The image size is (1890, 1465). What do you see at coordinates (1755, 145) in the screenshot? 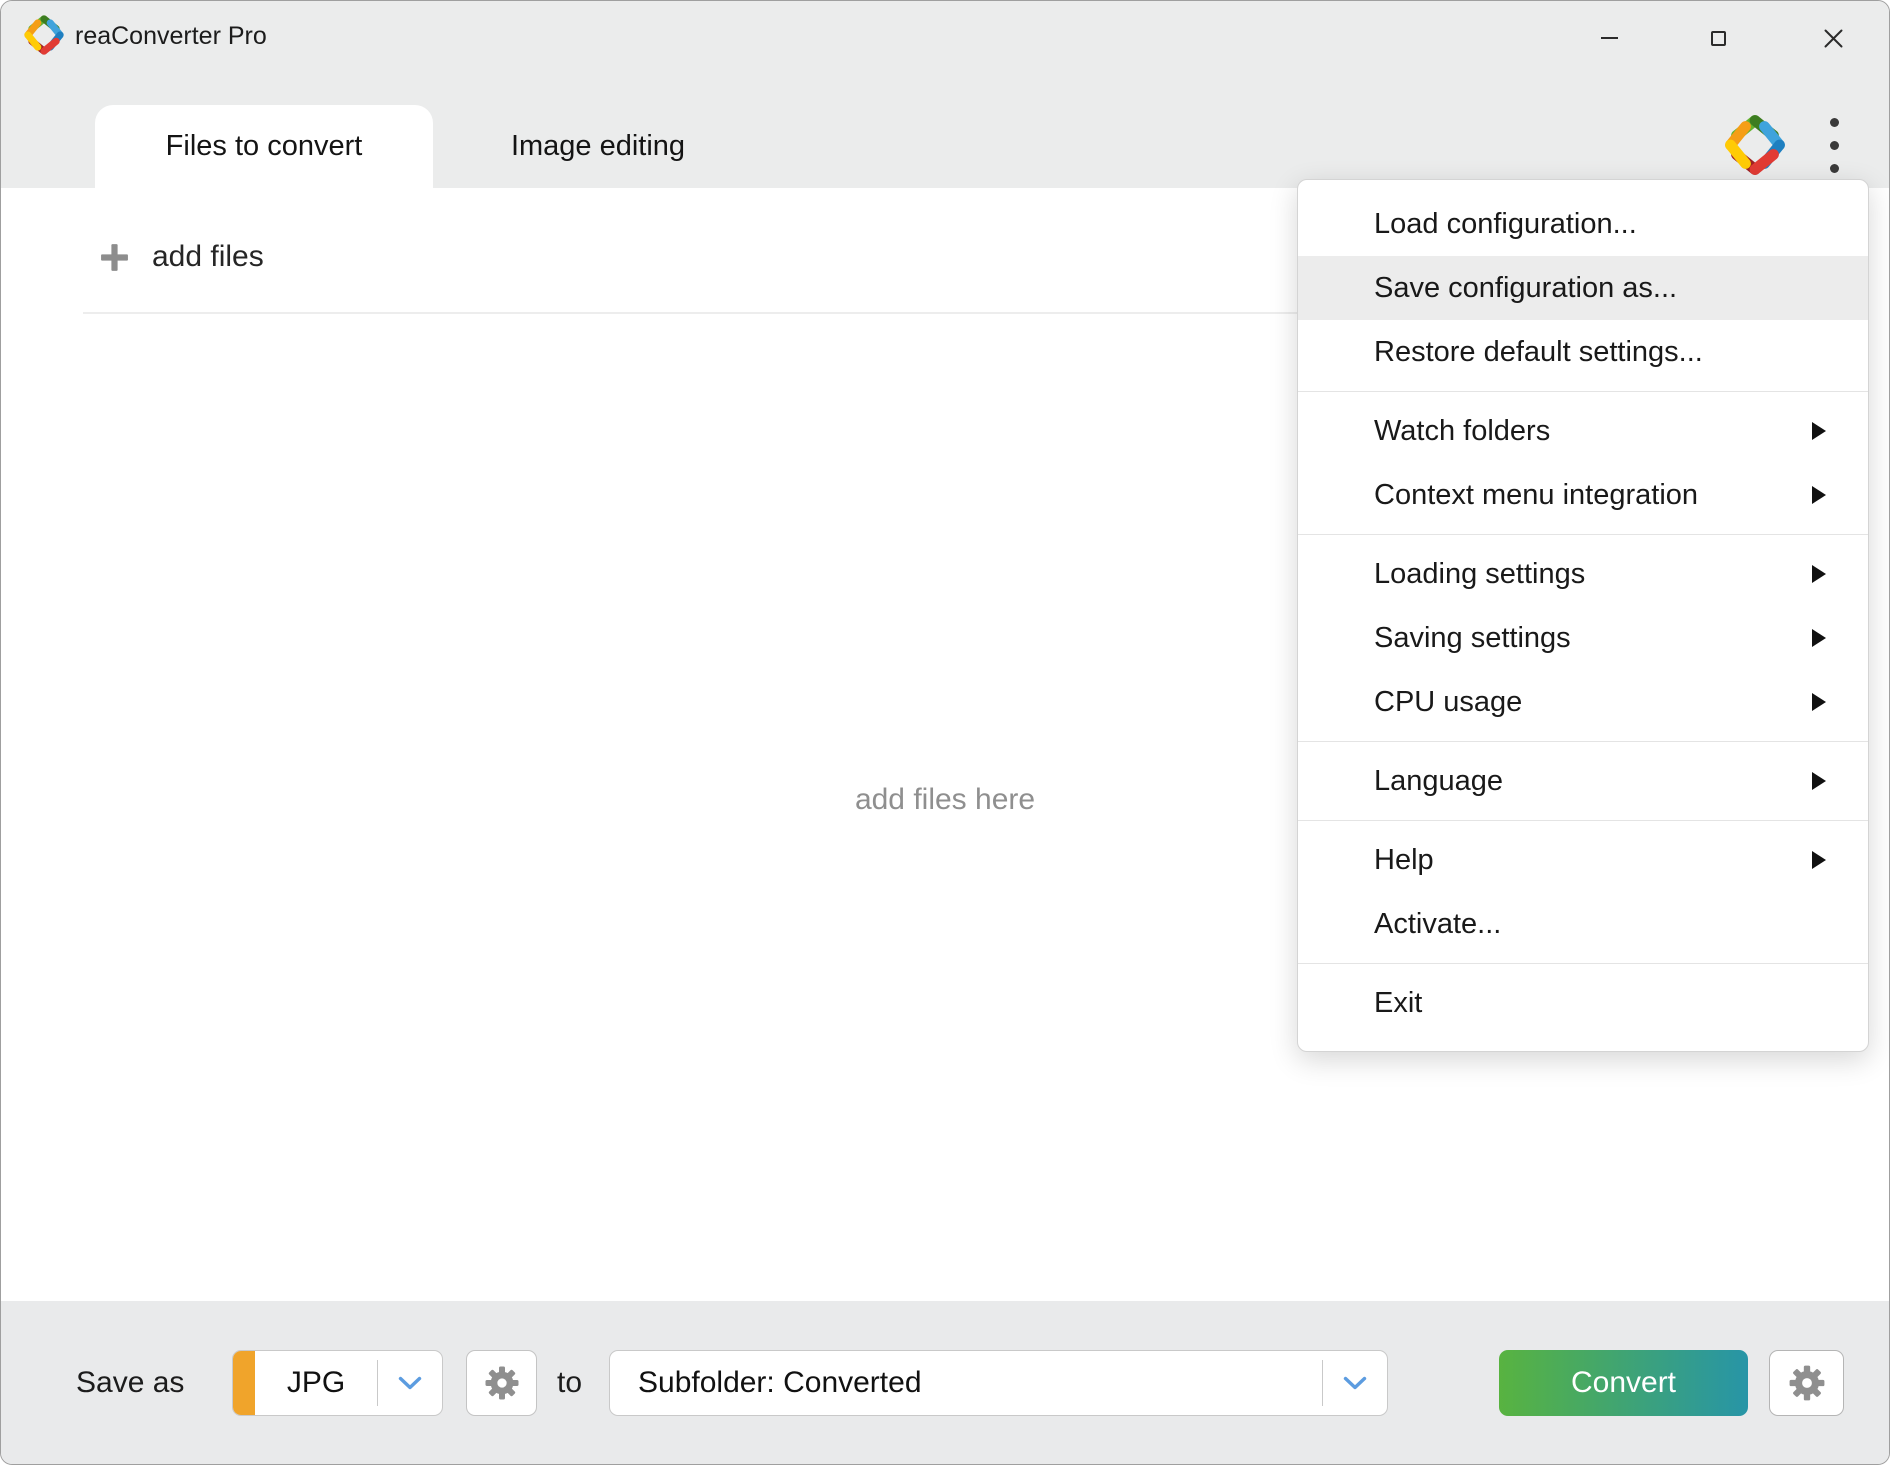
I see `reaconverter-logo-icon` at bounding box center [1755, 145].